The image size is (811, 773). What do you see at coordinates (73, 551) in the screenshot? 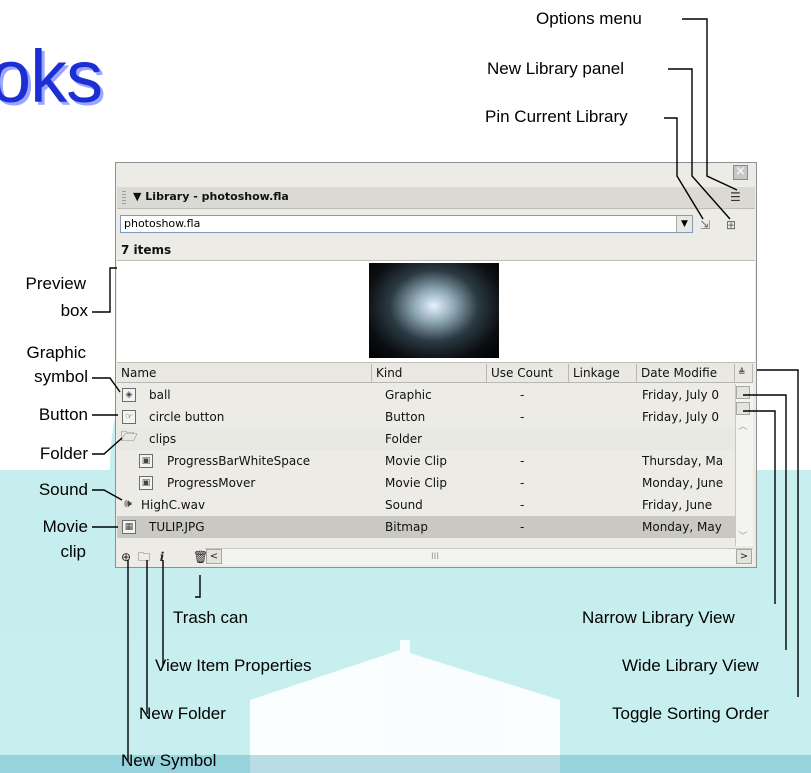
I see `callout-movie-clip-line2: clip` at bounding box center [73, 551].